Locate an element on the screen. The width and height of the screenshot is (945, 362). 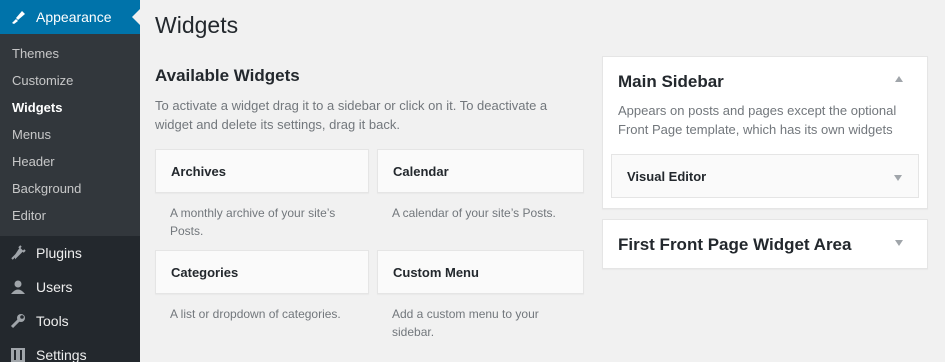
widget-description: A list or dropdown of categories. is located at coordinates (255, 314).